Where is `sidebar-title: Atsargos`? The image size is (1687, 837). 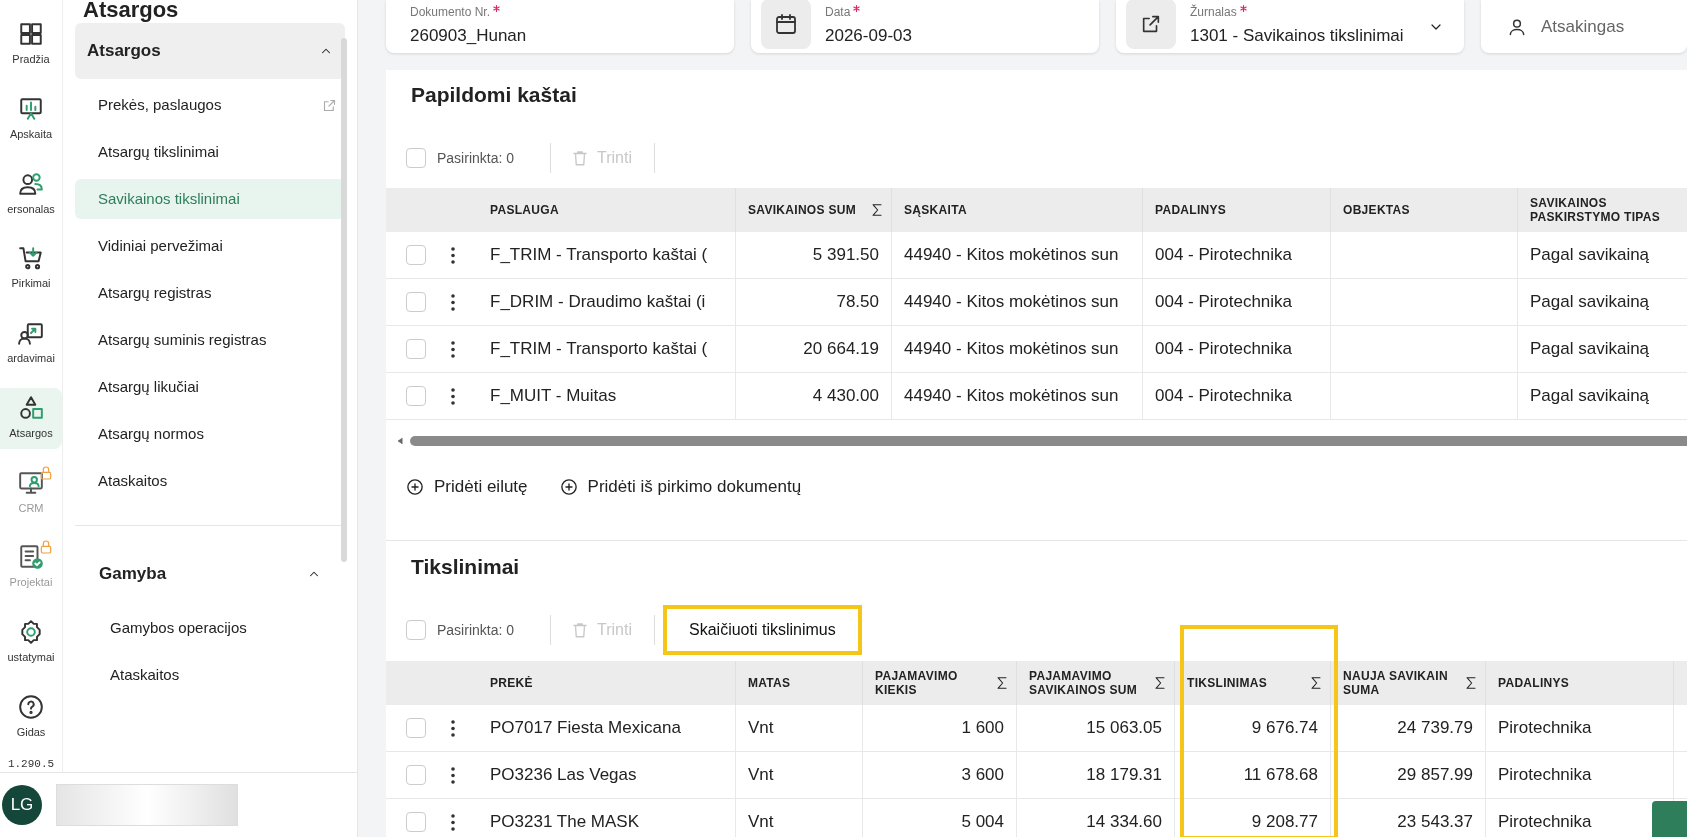 sidebar-title: Atsargos is located at coordinates (131, 11).